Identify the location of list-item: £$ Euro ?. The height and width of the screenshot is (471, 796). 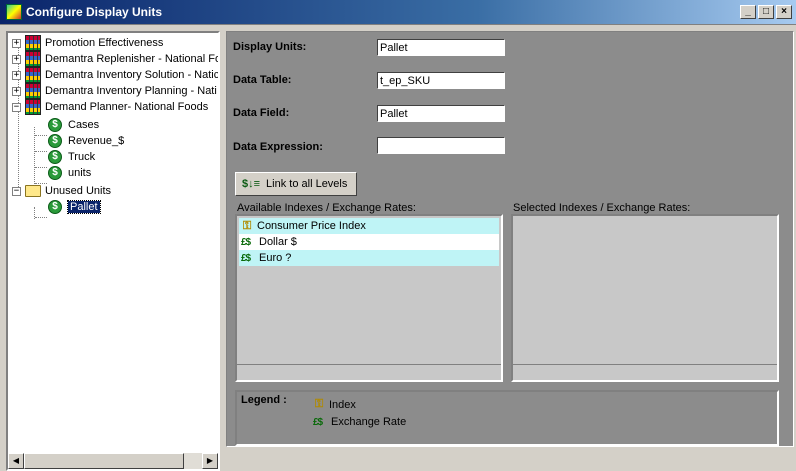
(369, 258).